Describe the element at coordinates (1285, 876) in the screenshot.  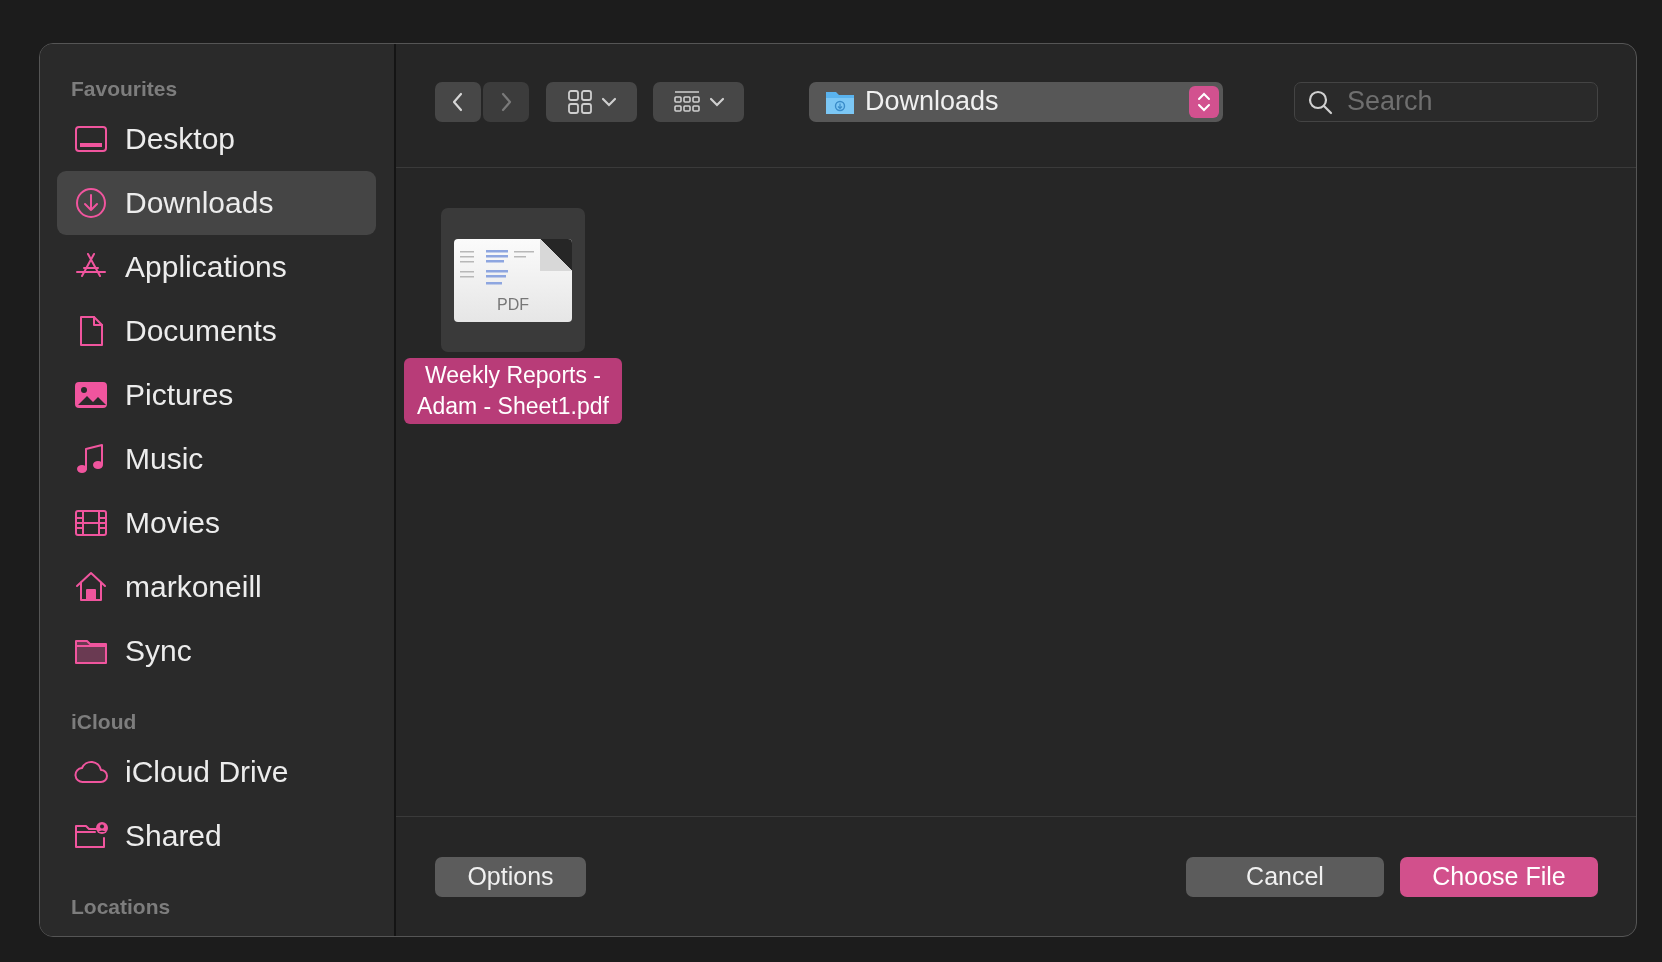
I see `dialog-button: Cancel` at that location.